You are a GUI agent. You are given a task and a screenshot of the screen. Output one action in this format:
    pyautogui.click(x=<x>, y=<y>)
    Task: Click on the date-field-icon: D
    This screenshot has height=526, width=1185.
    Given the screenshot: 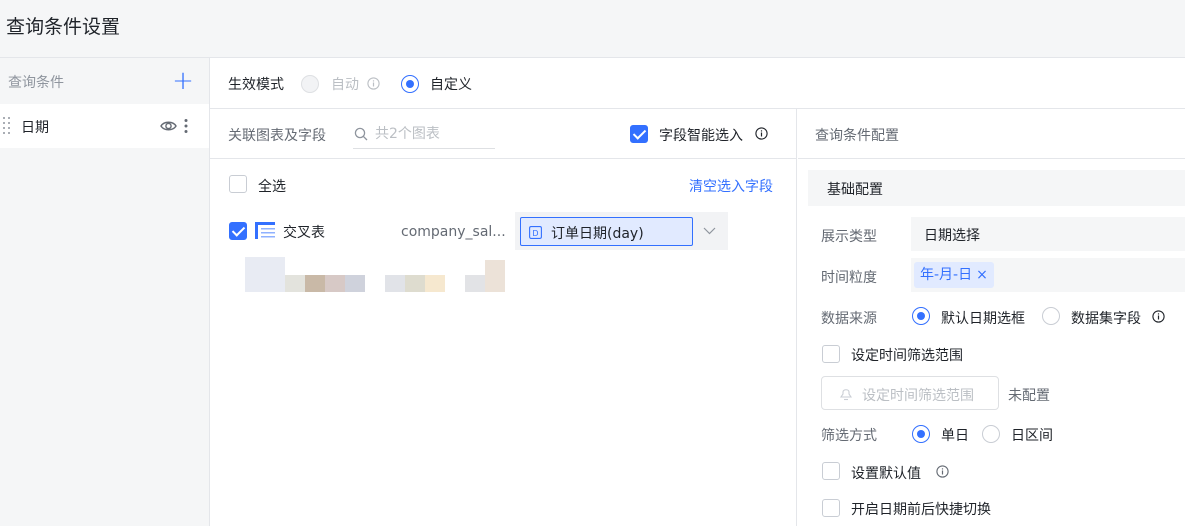 What is the action you would take?
    pyautogui.click(x=535, y=232)
    